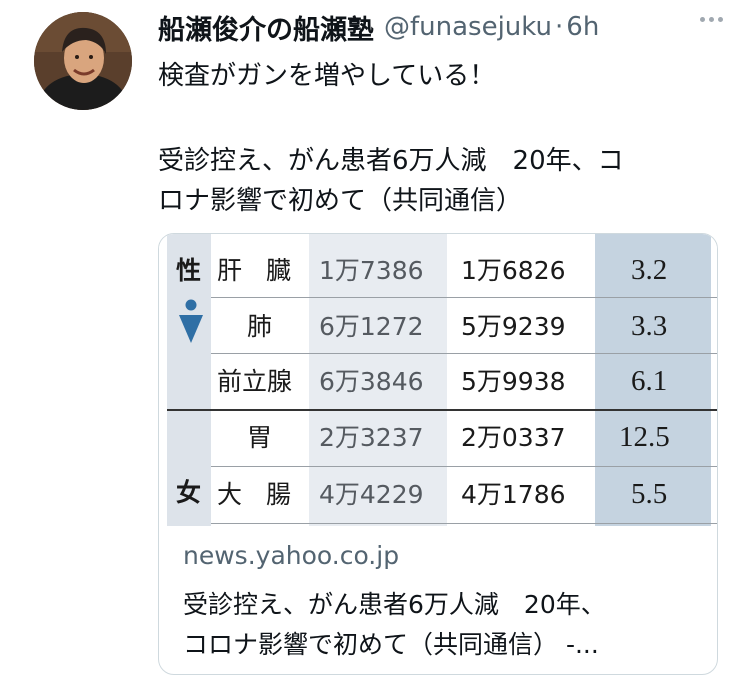 The height and width of the screenshot is (675, 750). I want to click on decrease-ratio: 6.1, so click(649, 381).